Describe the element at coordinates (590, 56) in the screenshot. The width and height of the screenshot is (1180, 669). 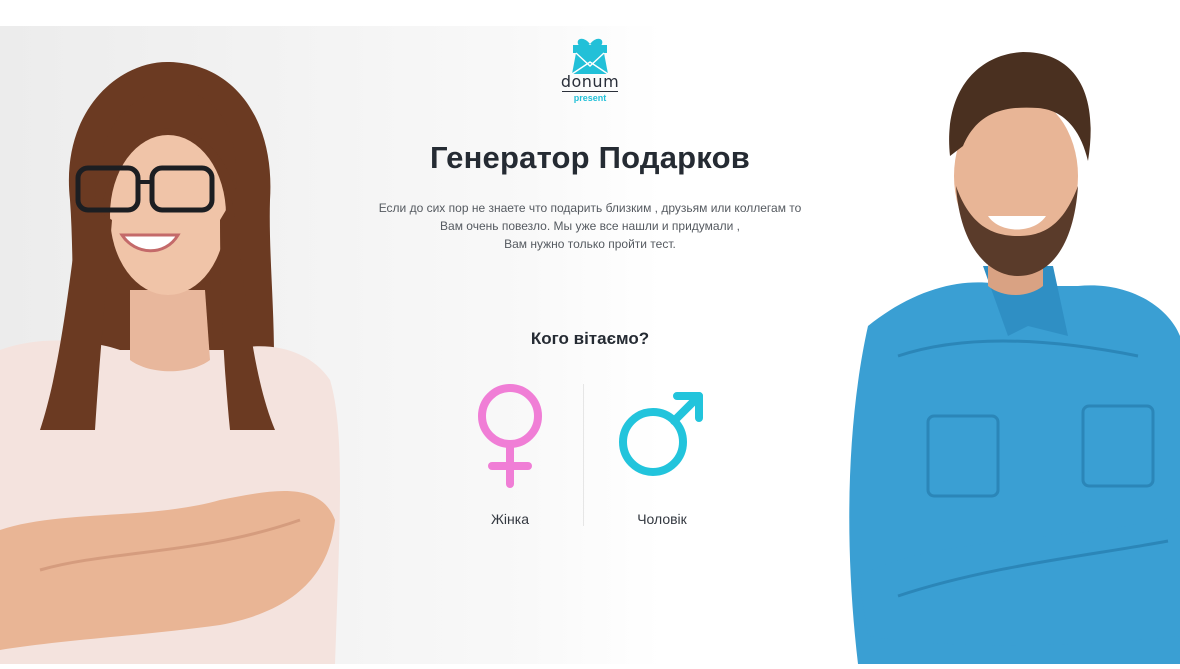
I see `gift-box-icon` at that location.